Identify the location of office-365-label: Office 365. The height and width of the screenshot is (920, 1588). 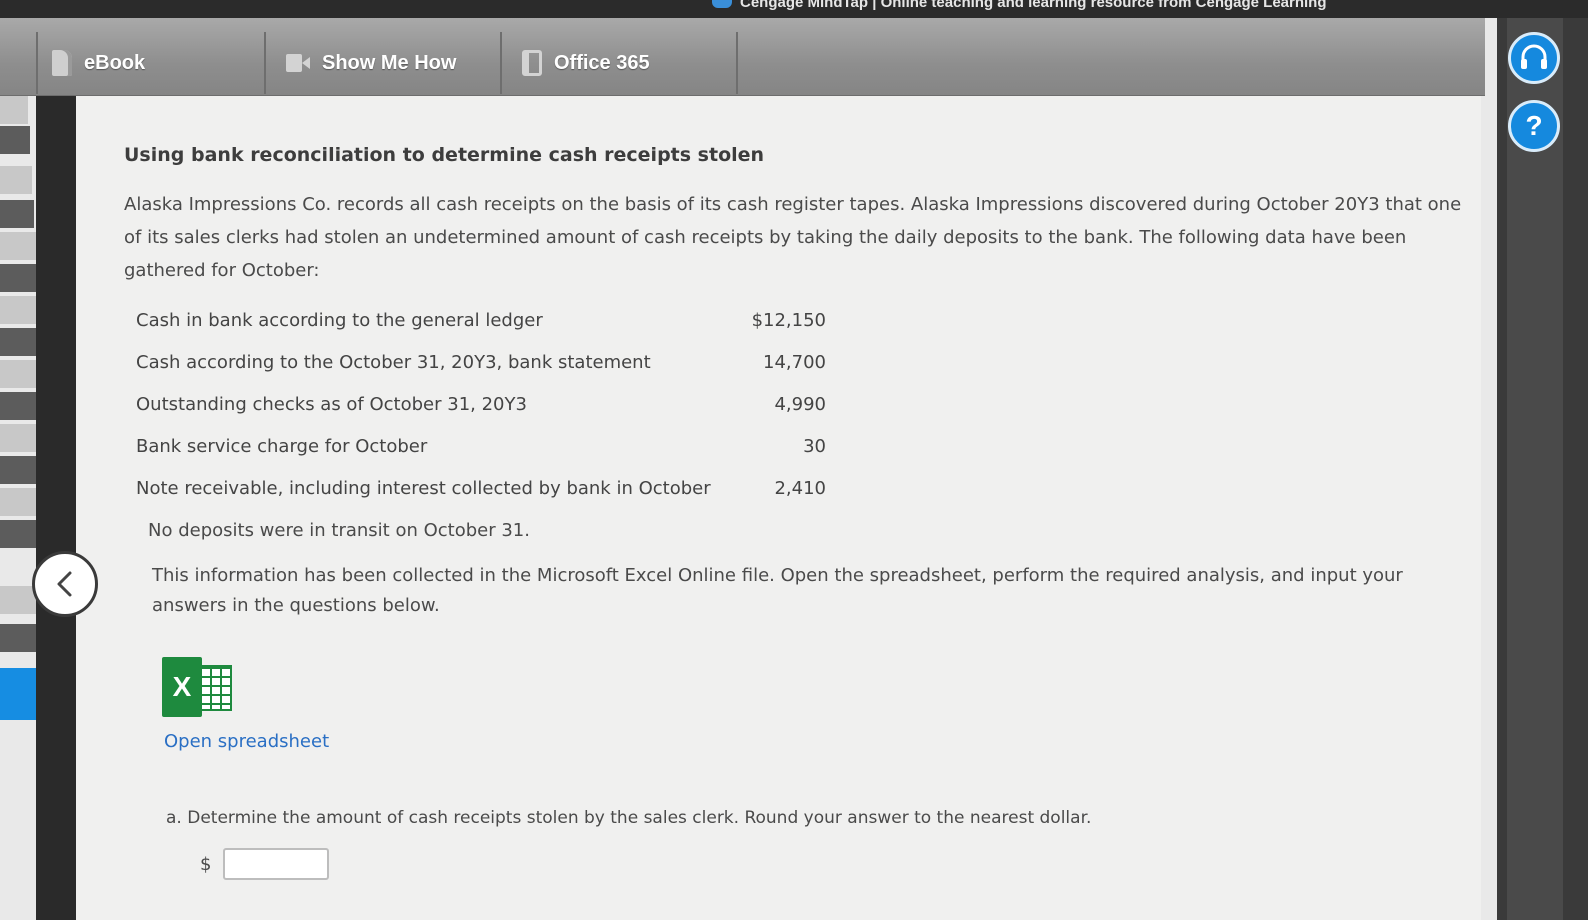
(602, 62).